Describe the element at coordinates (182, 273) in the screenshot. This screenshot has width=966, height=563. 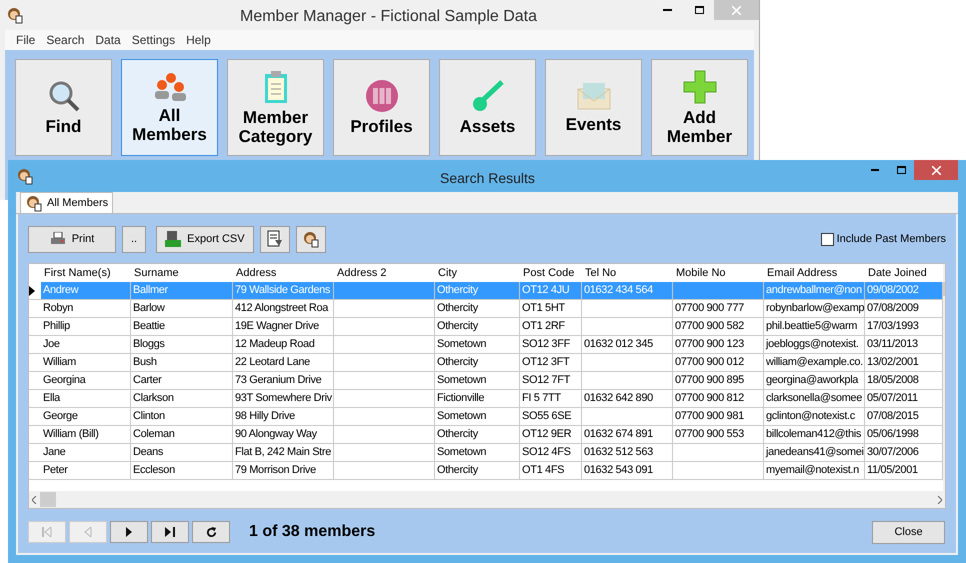
I see `column-header: Surname` at that location.